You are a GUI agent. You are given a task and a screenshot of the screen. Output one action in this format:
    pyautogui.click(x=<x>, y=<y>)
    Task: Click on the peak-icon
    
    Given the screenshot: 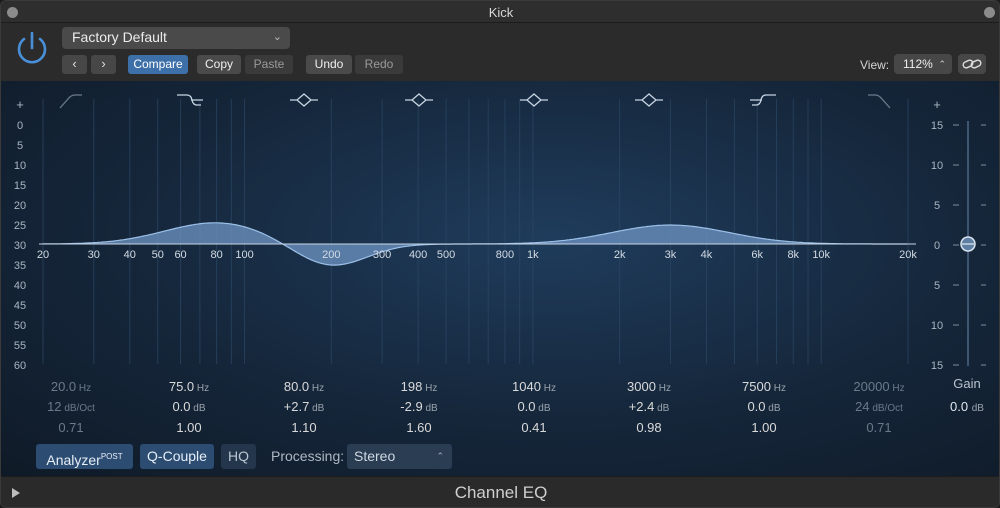 What is the action you would take?
    pyautogui.click(x=304, y=100)
    